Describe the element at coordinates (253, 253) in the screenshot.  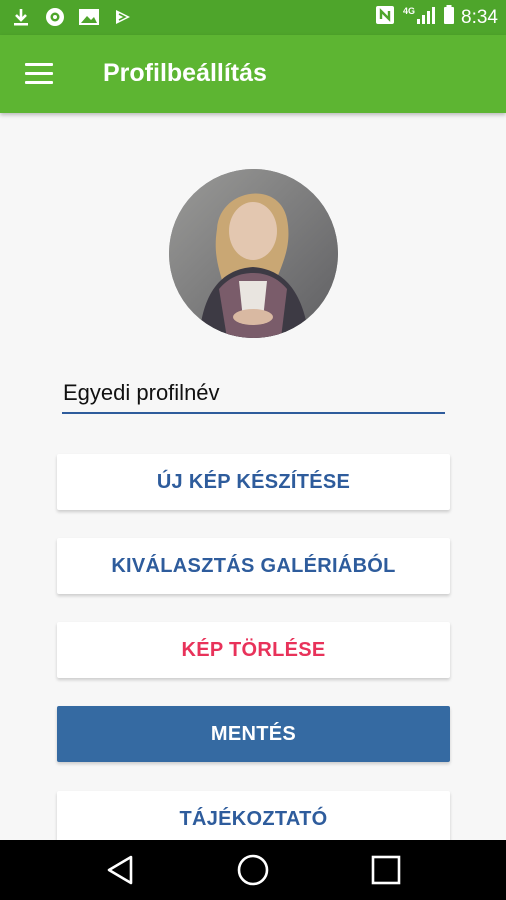
I see `profile-avatar` at that location.